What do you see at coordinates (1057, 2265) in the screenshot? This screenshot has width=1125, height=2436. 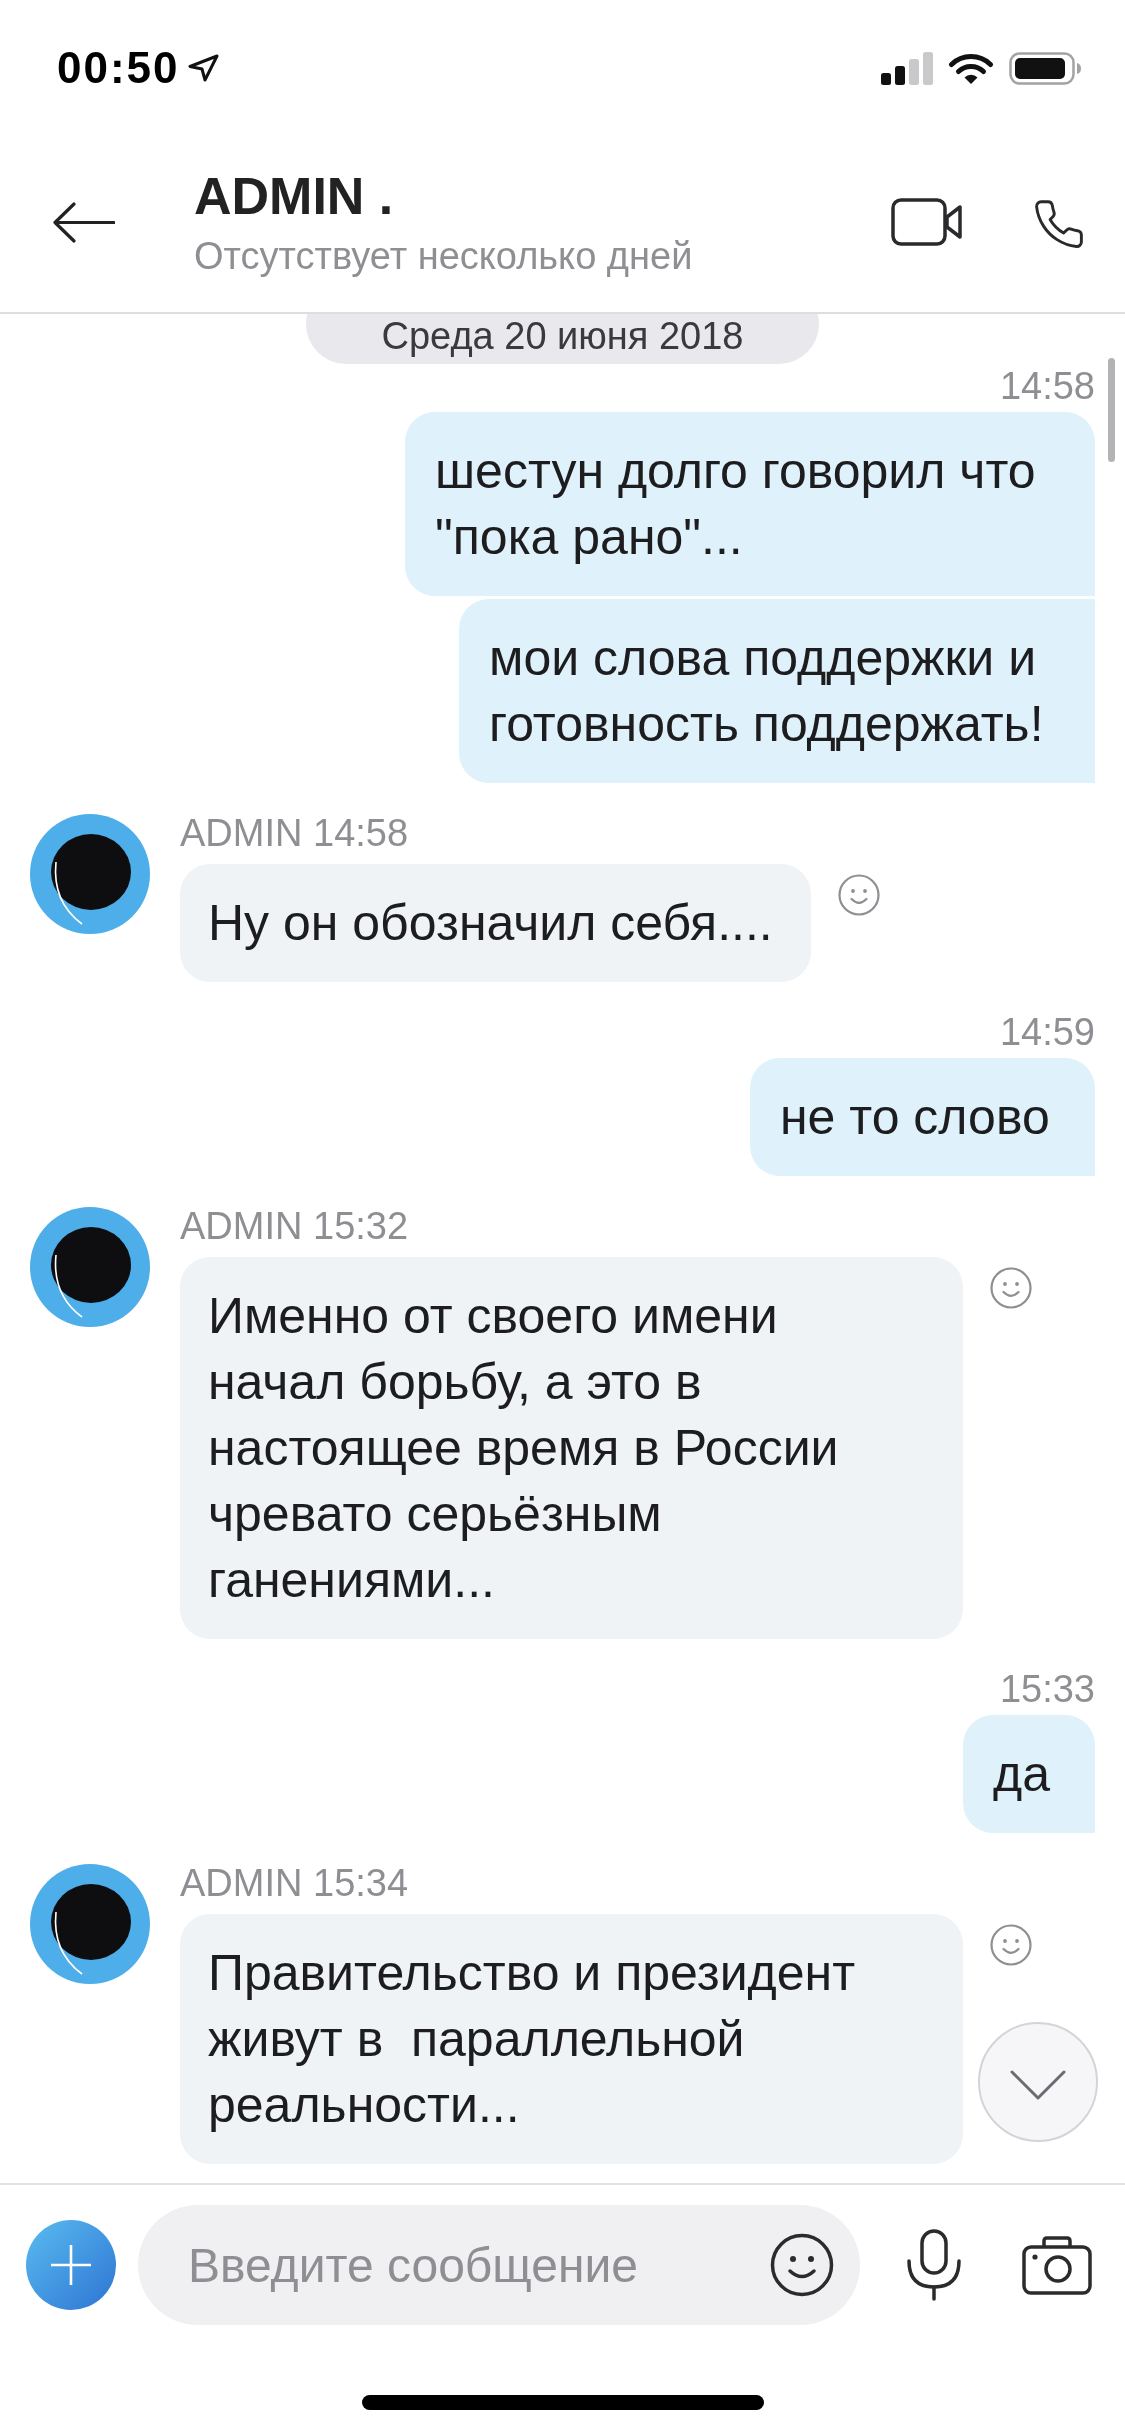 I see `camera-icon` at bounding box center [1057, 2265].